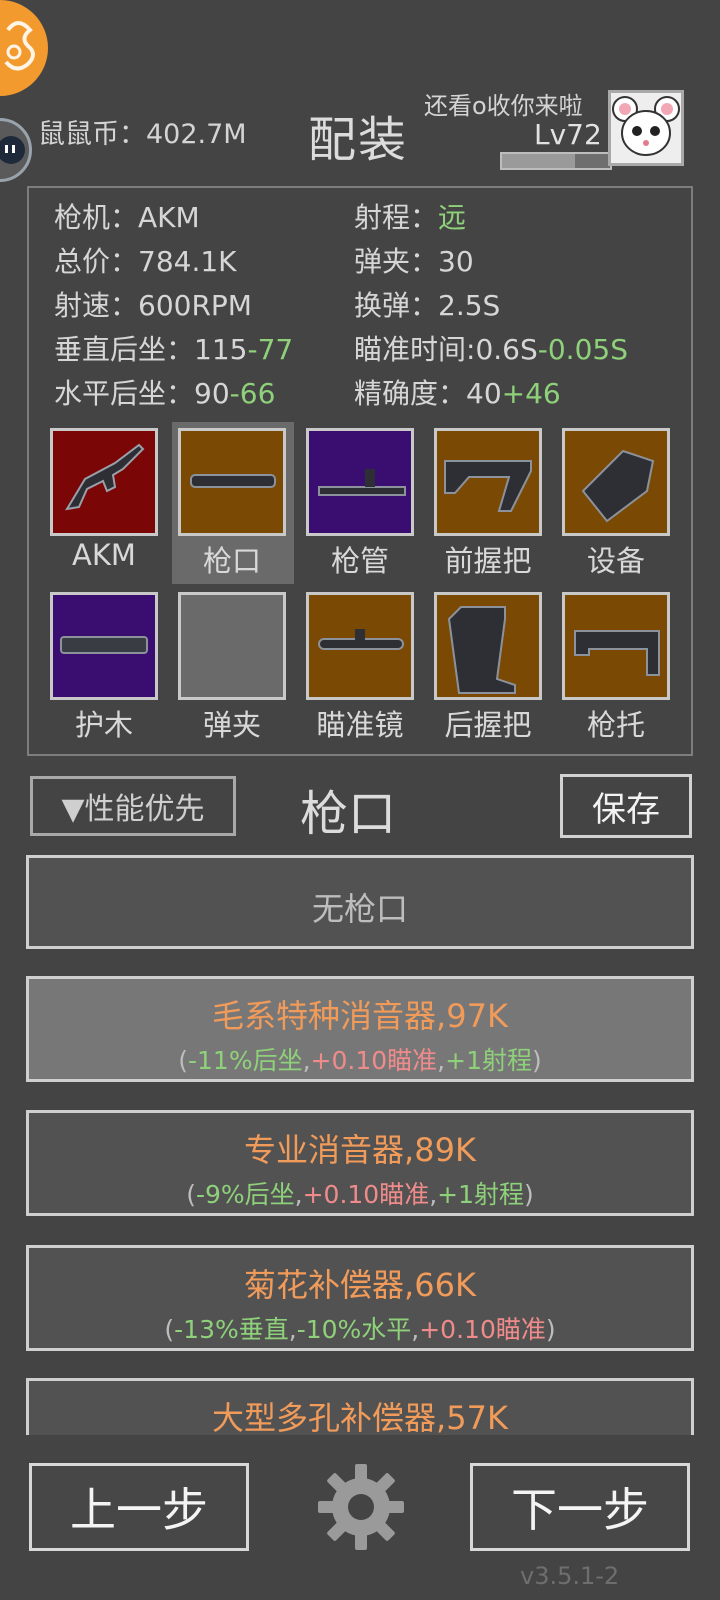 This screenshot has height=1600, width=720. What do you see at coordinates (617, 653) in the screenshot?
I see `stock-icon` at bounding box center [617, 653].